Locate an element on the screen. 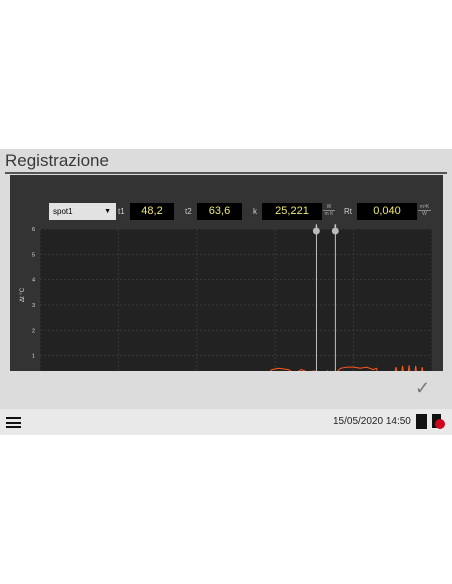  y-tick-label: 1 is located at coordinates (33, 357).